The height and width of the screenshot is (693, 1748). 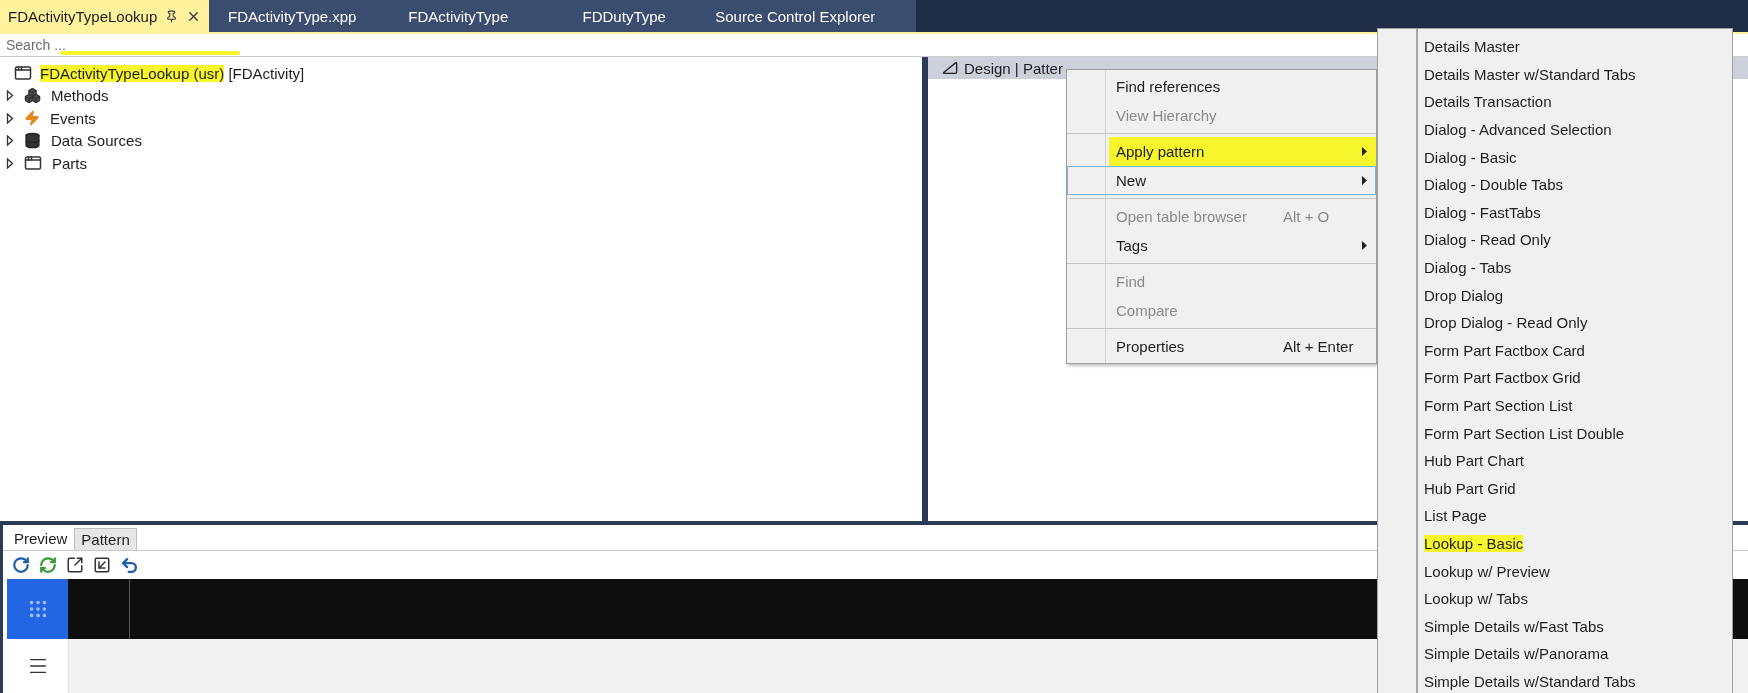 What do you see at coordinates (80, 96) in the screenshot?
I see `tree-node-label: Methods` at bounding box center [80, 96].